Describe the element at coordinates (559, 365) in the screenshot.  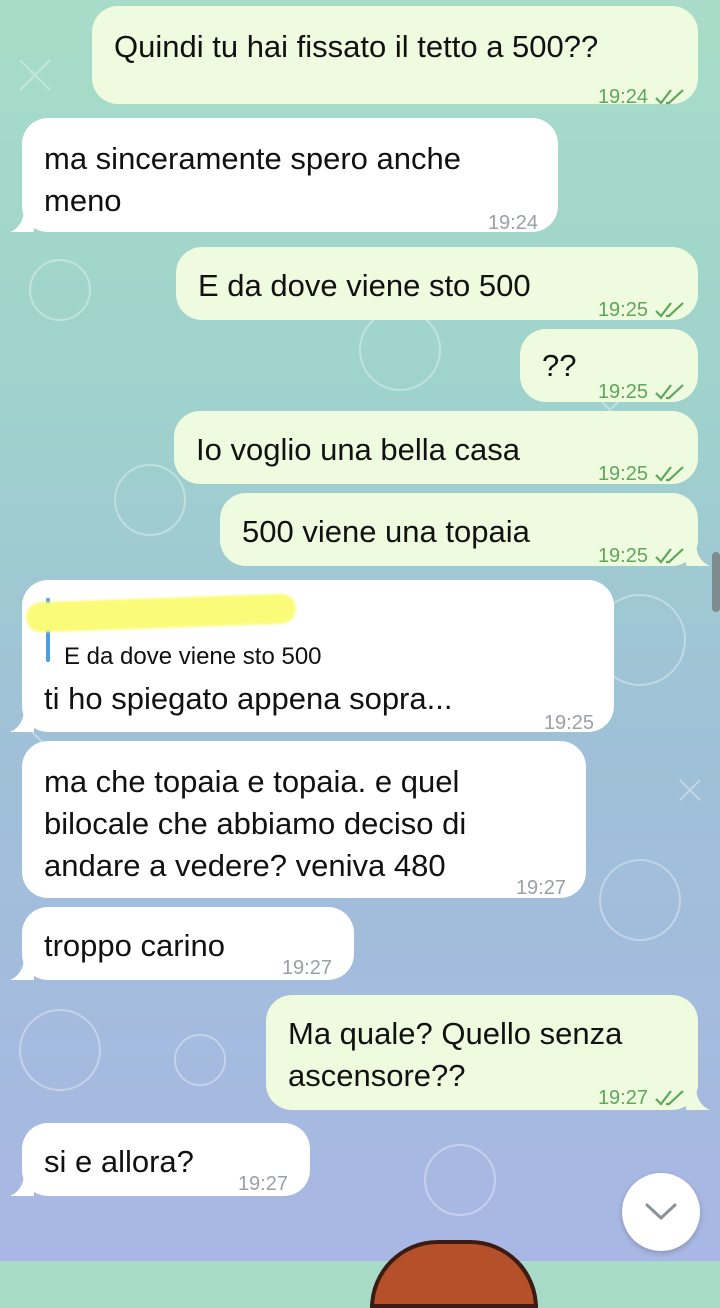
I see `message-text: ??` at that location.